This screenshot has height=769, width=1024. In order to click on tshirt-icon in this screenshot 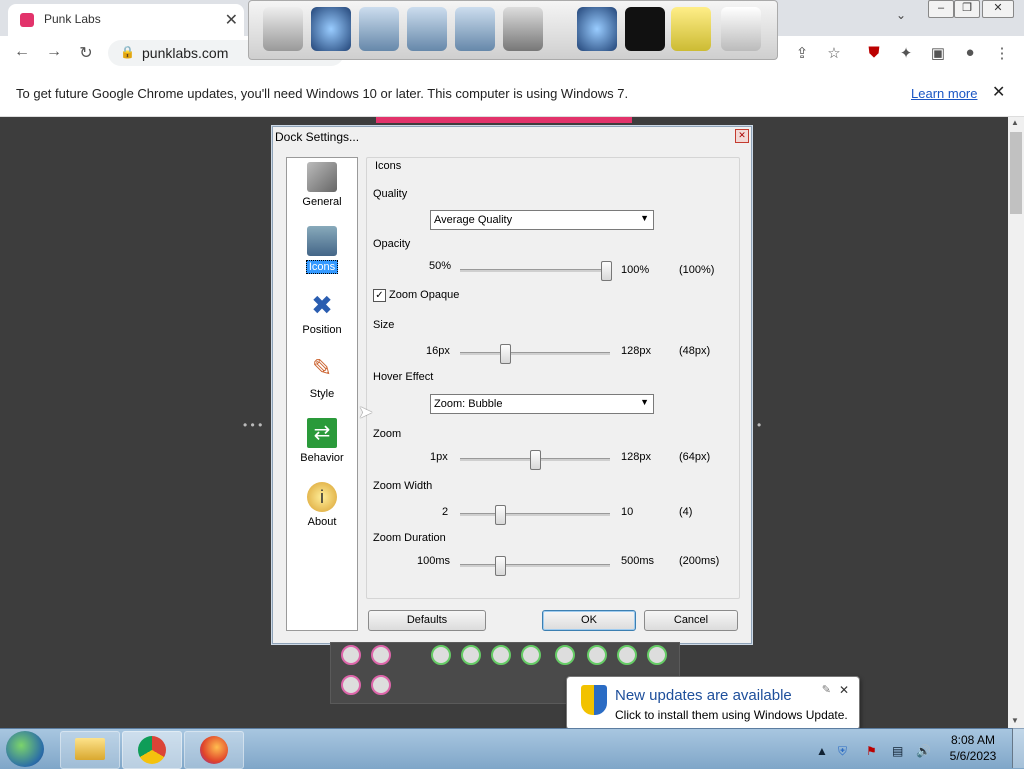, I will do `click(645, 29)`.